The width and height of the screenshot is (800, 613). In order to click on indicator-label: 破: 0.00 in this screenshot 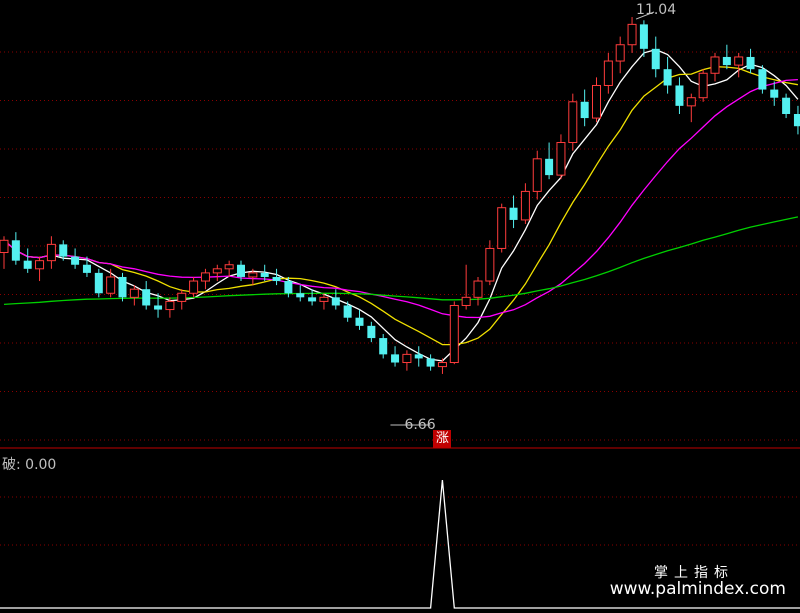, I will do `click(29, 465)`.